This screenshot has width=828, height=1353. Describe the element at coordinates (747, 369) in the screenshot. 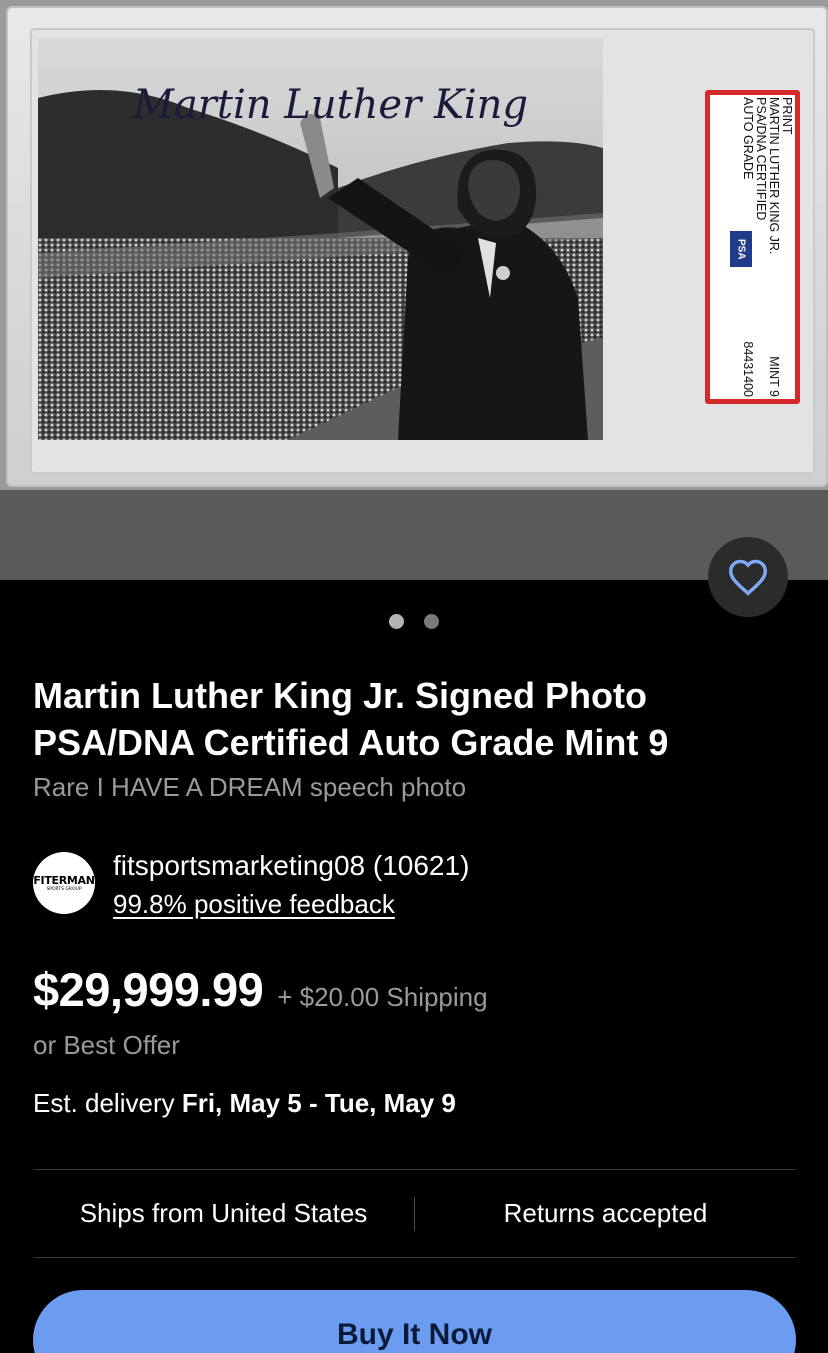

I see `label-cert-number: 84431400` at that location.